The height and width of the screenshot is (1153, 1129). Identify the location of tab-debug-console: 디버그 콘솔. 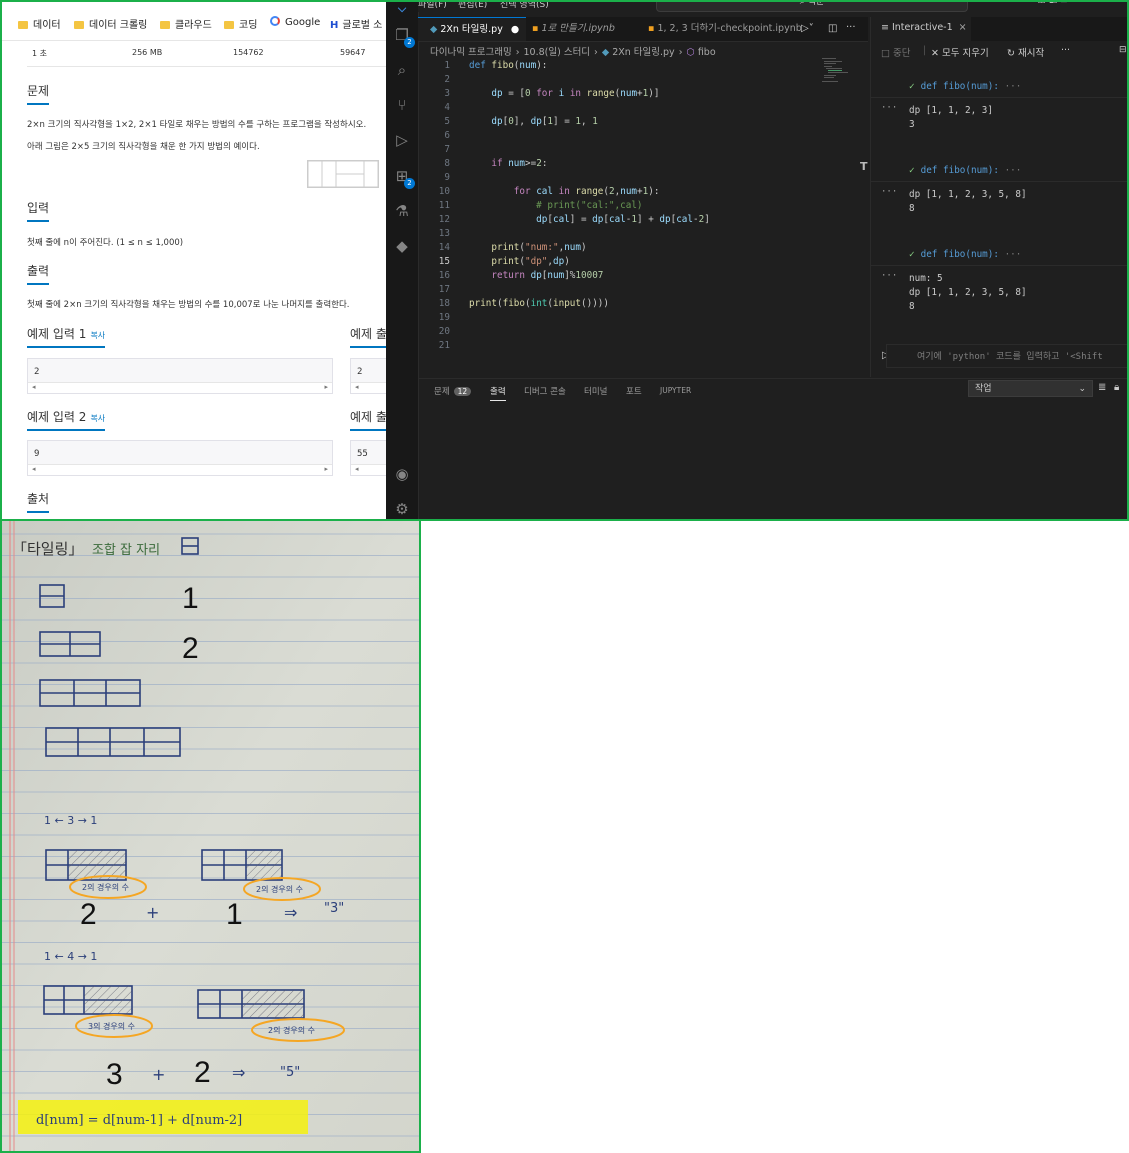
(545, 391).